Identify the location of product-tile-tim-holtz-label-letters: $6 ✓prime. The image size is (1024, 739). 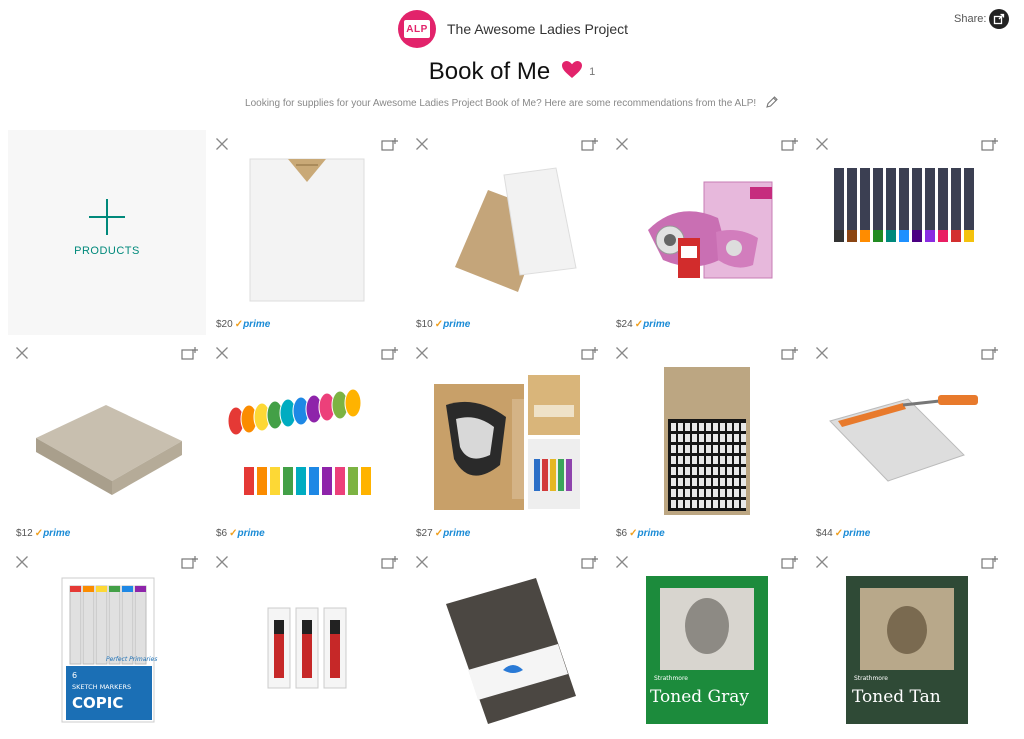
(707, 441).